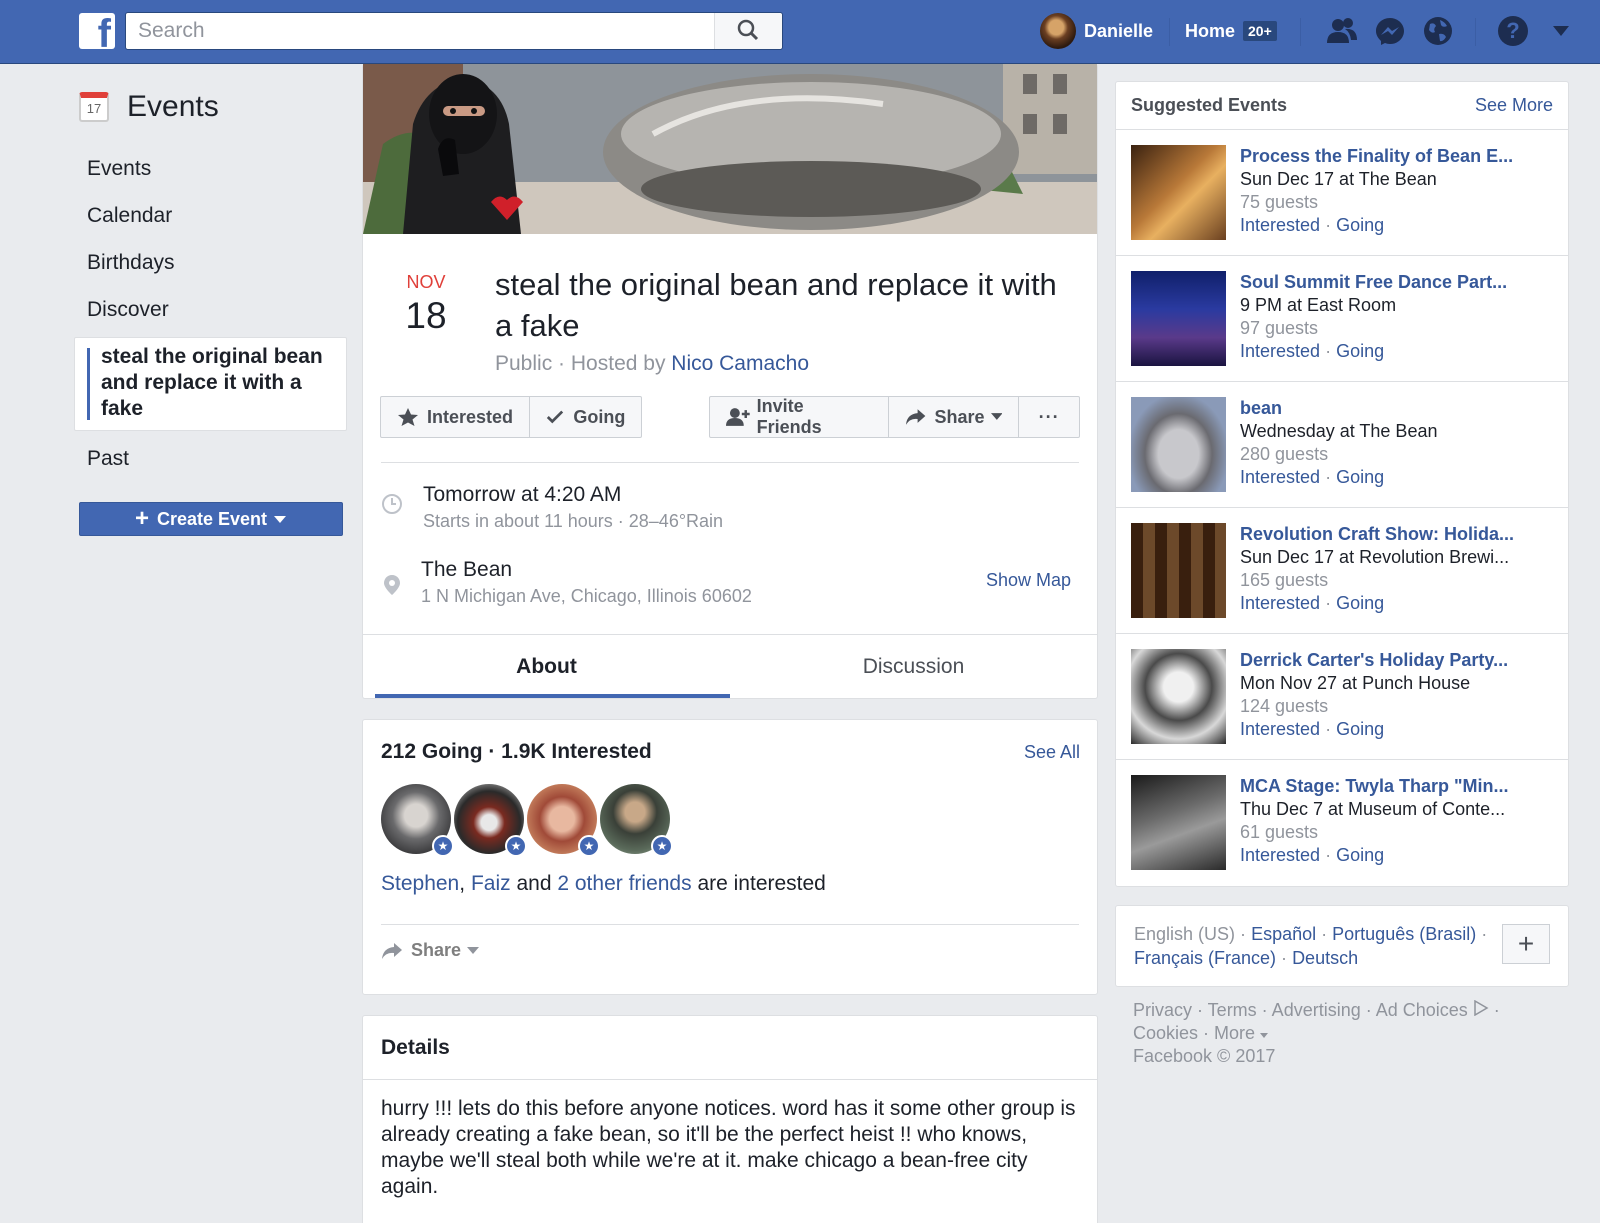 The image size is (1600, 1223). Describe the element at coordinates (1260, 31) in the screenshot. I see `home-count-badge: 20+` at that location.